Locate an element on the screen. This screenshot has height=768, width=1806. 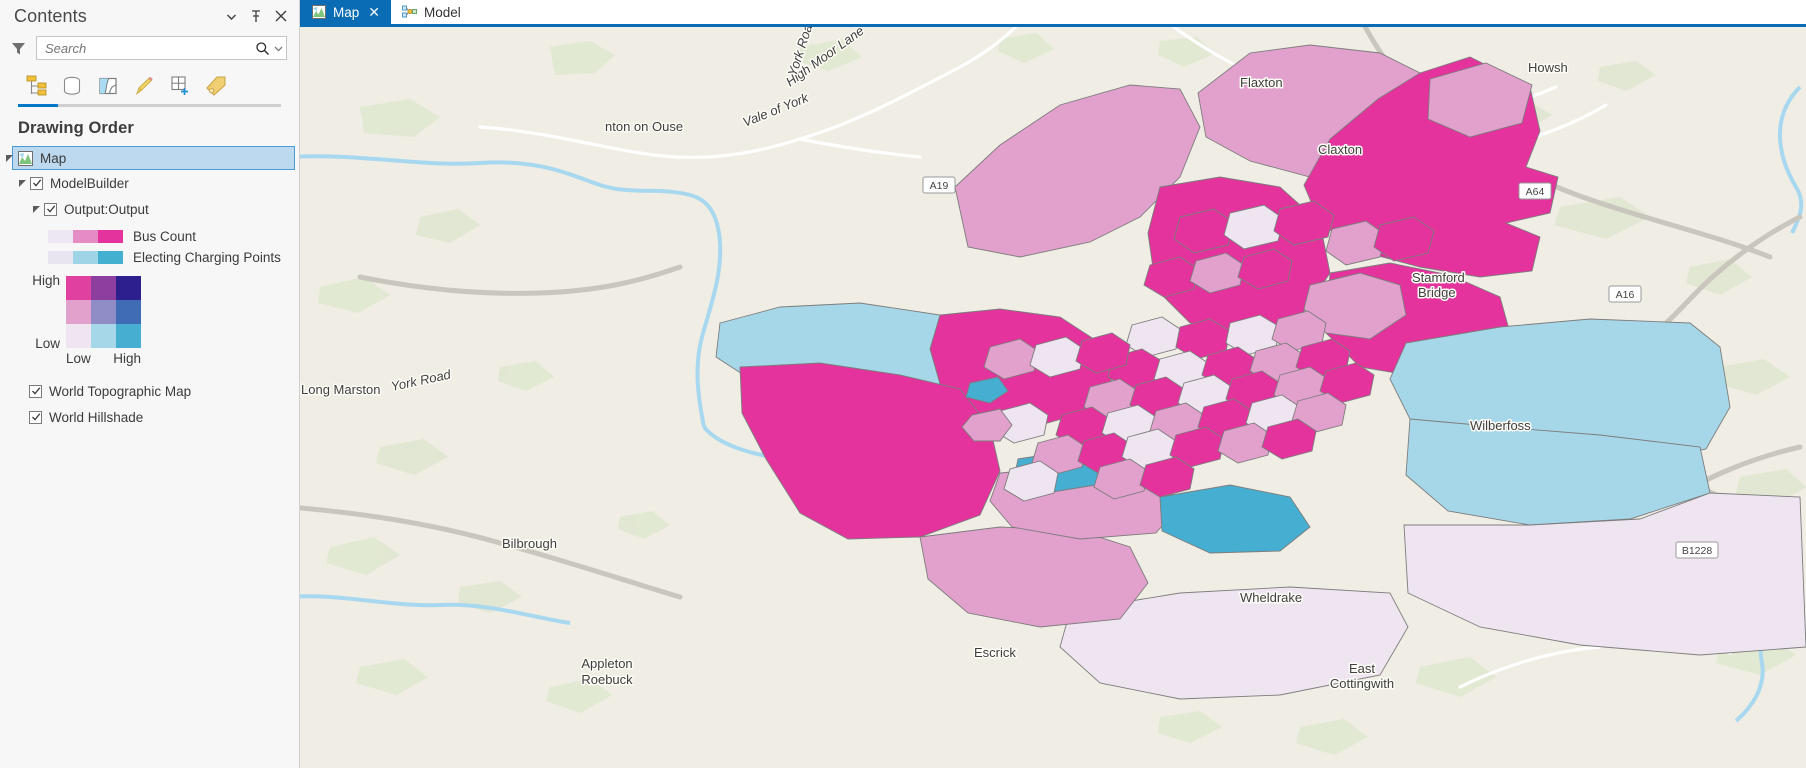
search-input is located at coordinates (149, 48).